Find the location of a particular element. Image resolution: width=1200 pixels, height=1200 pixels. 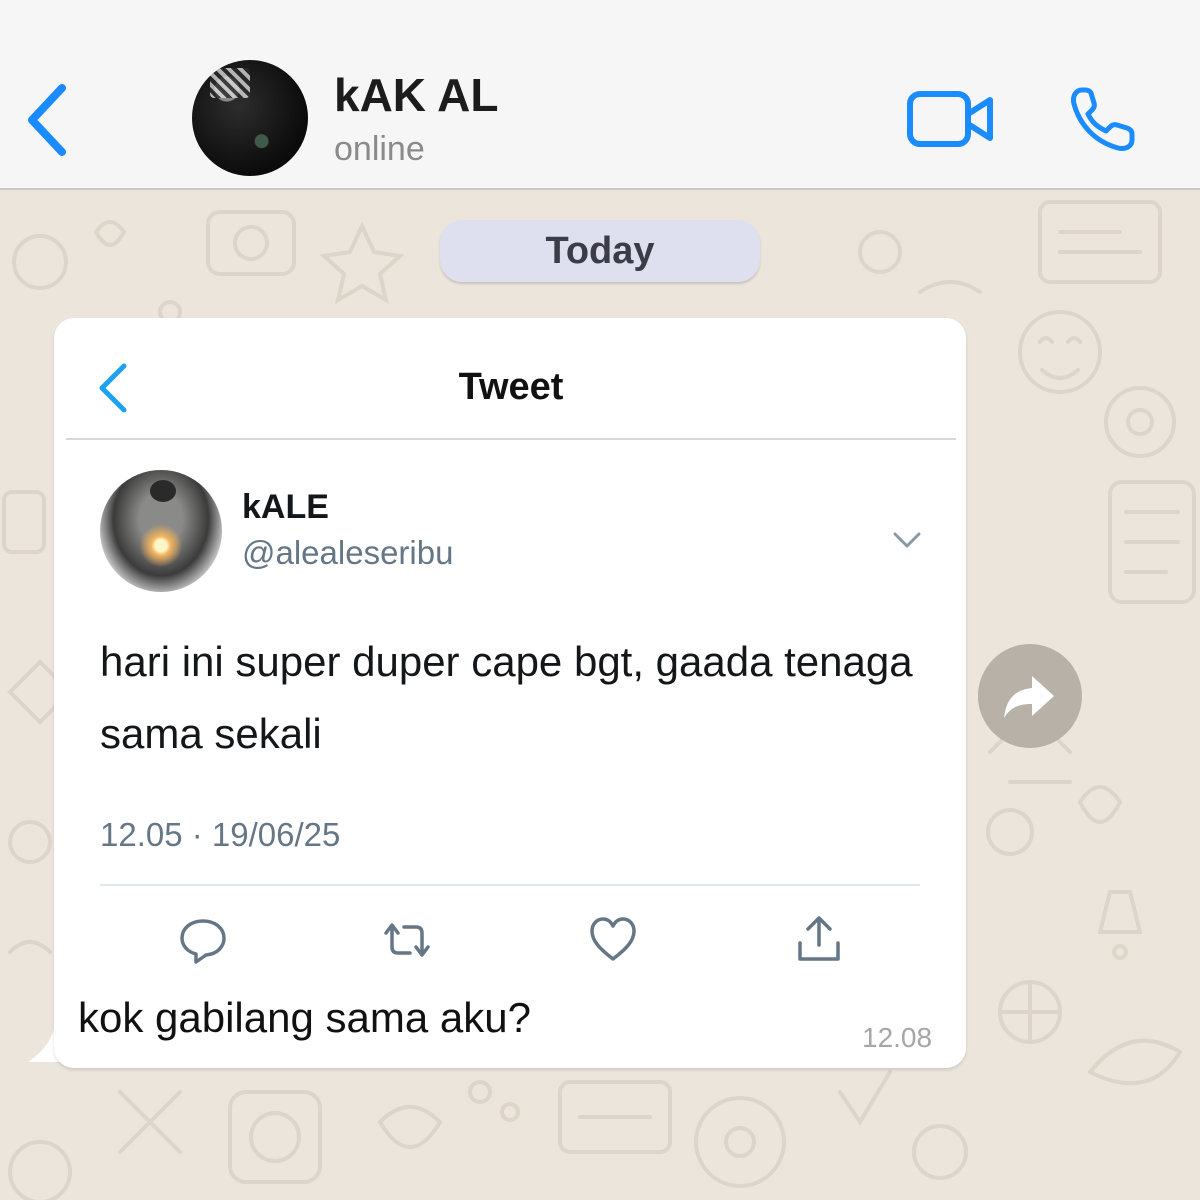

chevron-left-icon is located at coordinates (47, 120).